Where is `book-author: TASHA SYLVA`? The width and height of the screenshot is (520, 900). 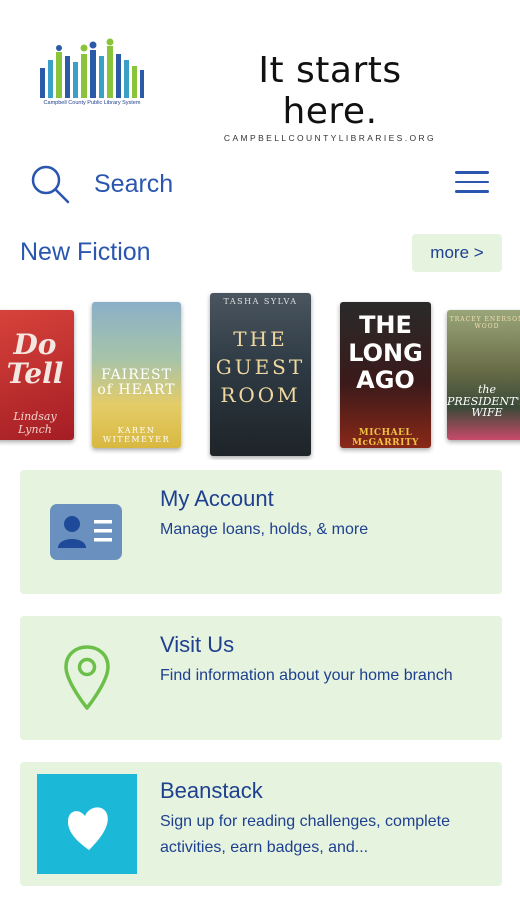 book-author: TASHA SYLVA is located at coordinates (260, 301).